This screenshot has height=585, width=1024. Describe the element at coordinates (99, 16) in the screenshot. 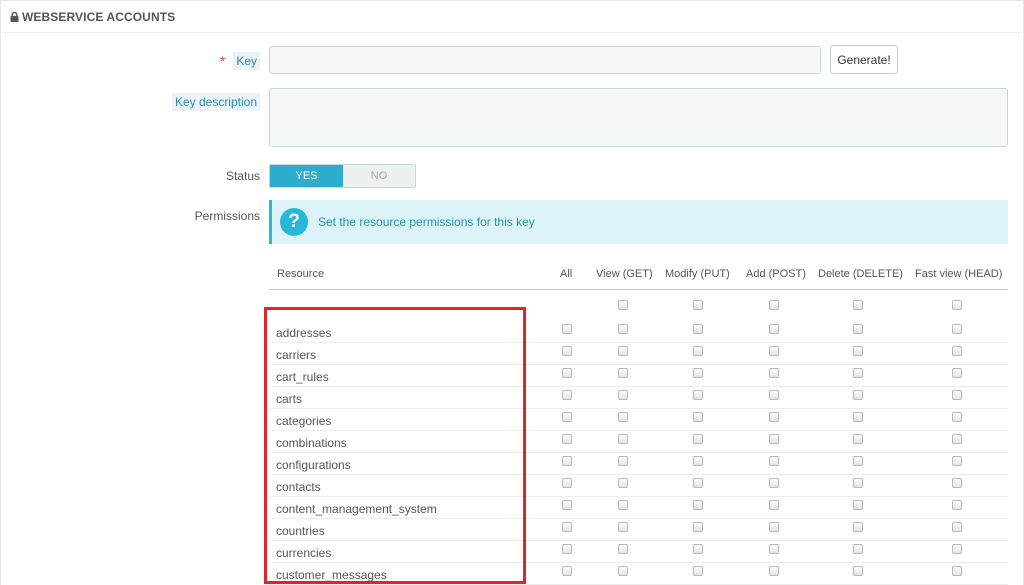

I see `panel-title: WEBSERVICE ACCOUNTS` at that location.